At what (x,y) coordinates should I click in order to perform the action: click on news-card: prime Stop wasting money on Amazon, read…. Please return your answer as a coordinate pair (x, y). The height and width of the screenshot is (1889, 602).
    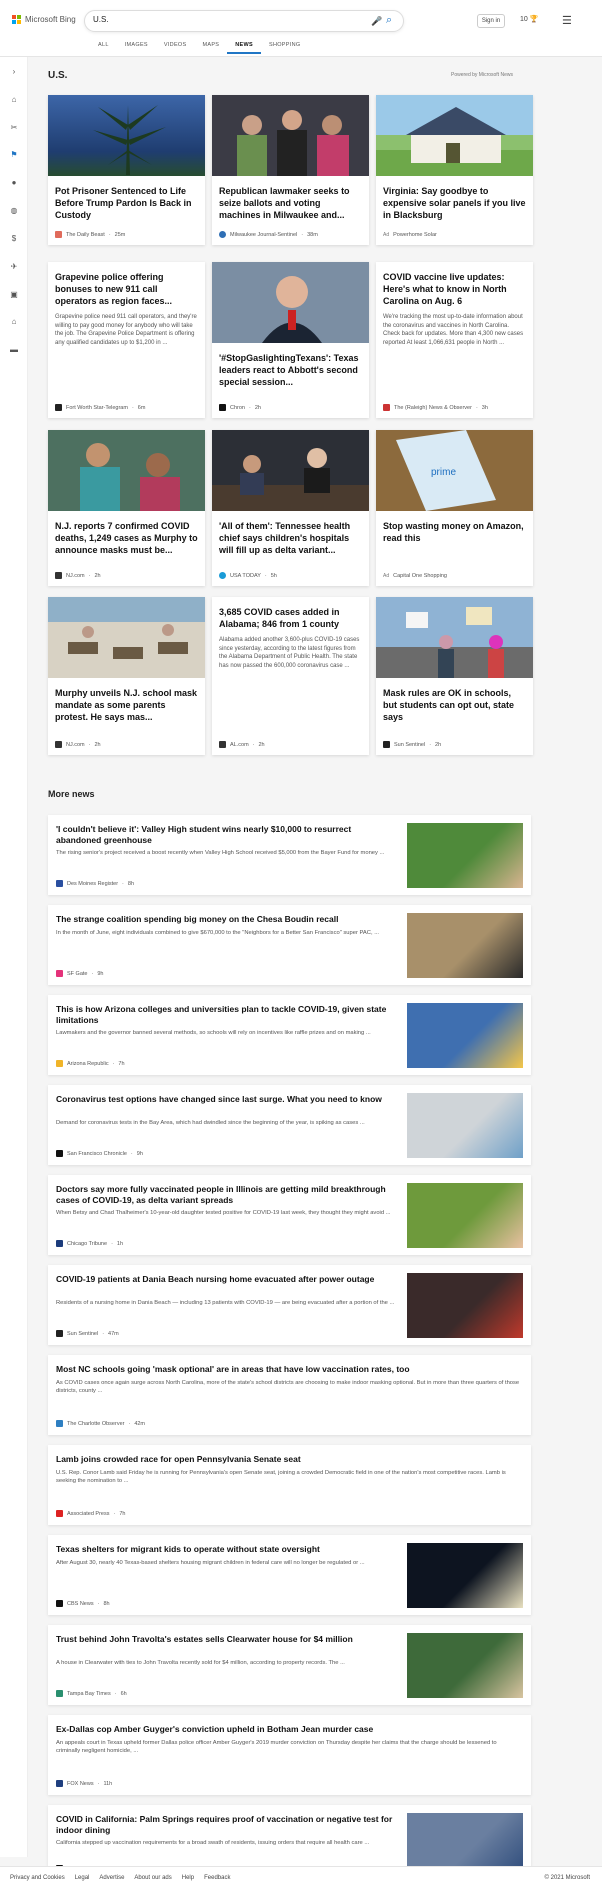
    Looking at the image, I should click on (454, 508).